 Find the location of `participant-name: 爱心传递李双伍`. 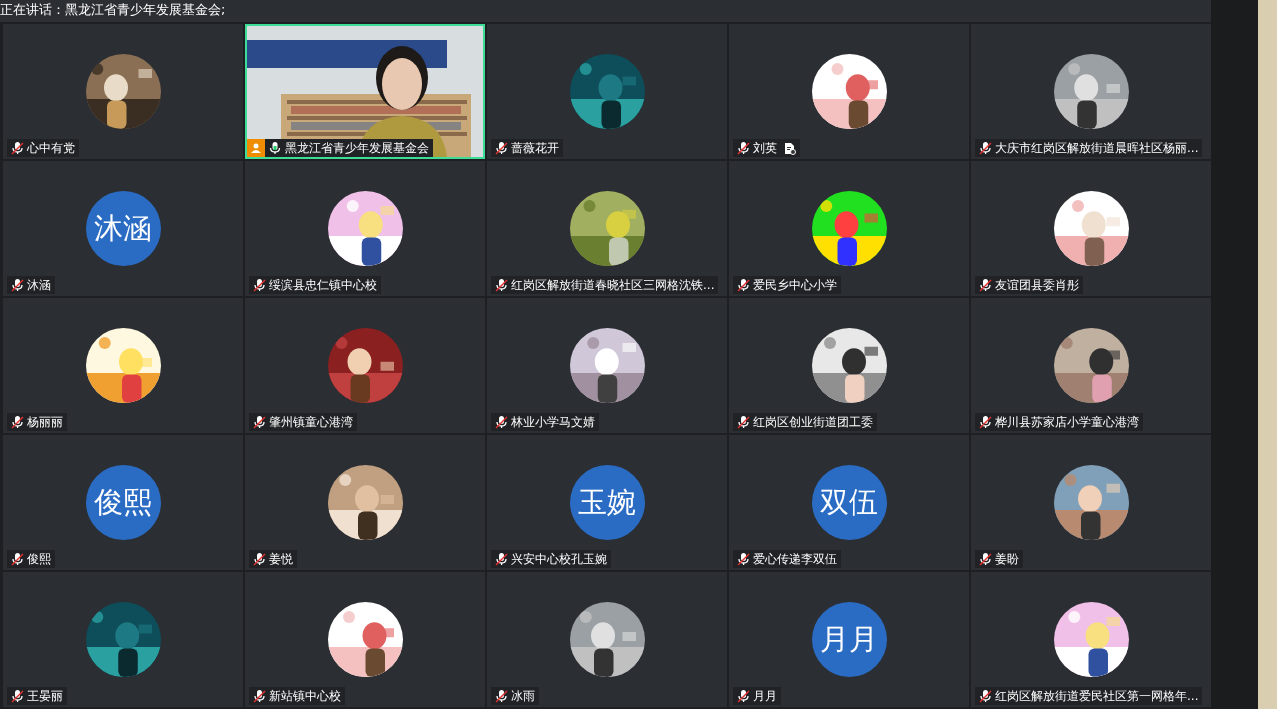

participant-name: 爱心传递李双伍 is located at coordinates (795, 559).